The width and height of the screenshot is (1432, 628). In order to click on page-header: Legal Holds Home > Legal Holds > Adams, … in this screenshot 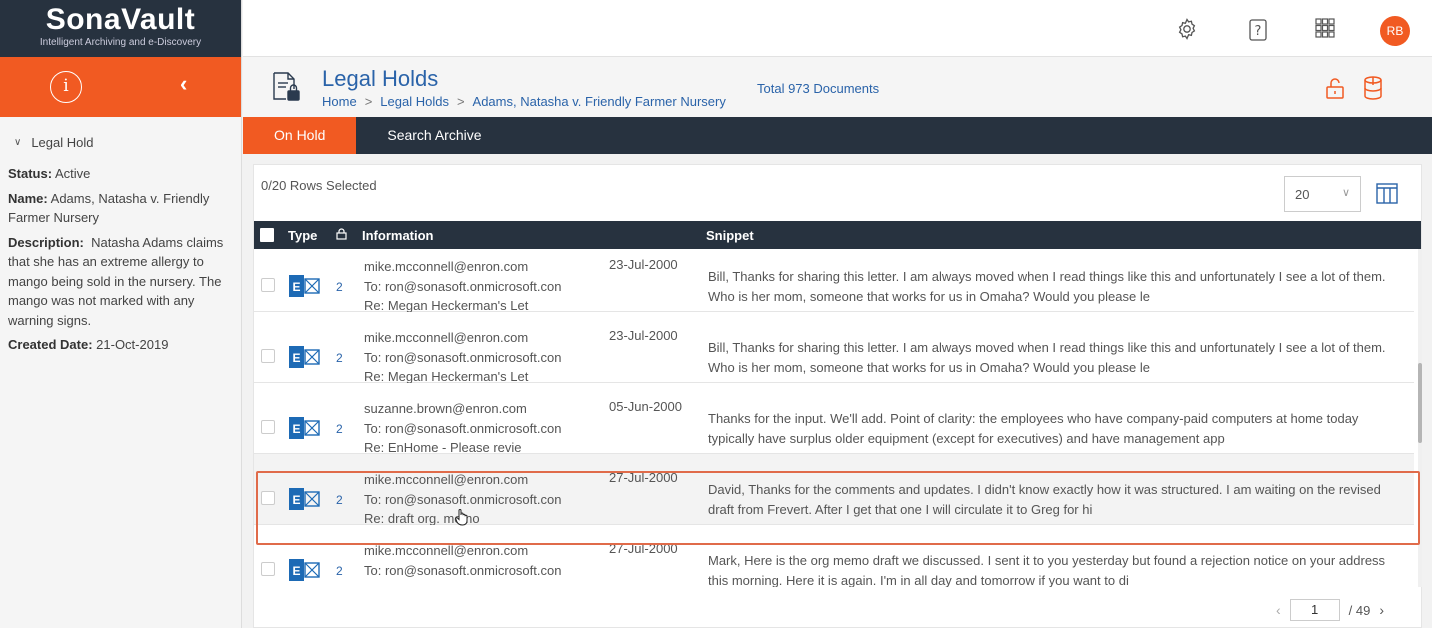, I will do `click(837, 87)`.